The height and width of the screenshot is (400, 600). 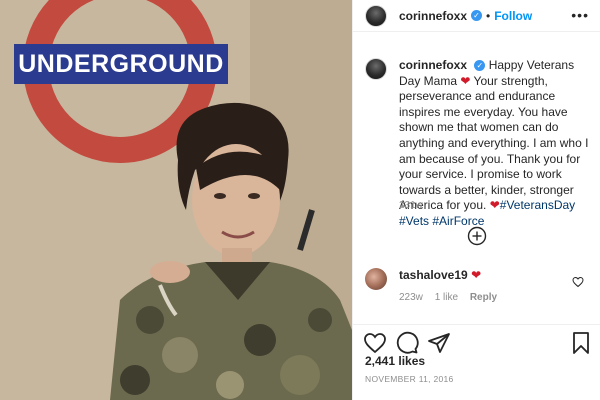 What do you see at coordinates (433, 65) in the screenshot?
I see `caption-username: corinnefoxx` at bounding box center [433, 65].